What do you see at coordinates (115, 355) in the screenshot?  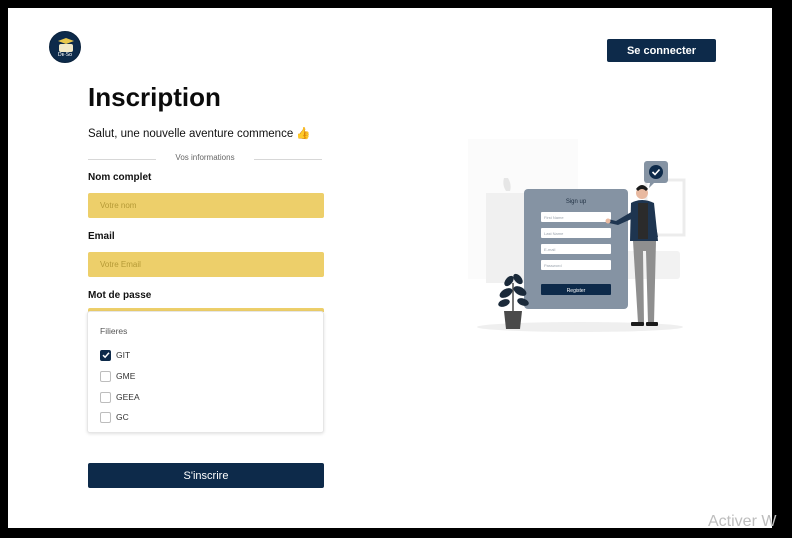 I see `filiere-option-git: GIT` at bounding box center [115, 355].